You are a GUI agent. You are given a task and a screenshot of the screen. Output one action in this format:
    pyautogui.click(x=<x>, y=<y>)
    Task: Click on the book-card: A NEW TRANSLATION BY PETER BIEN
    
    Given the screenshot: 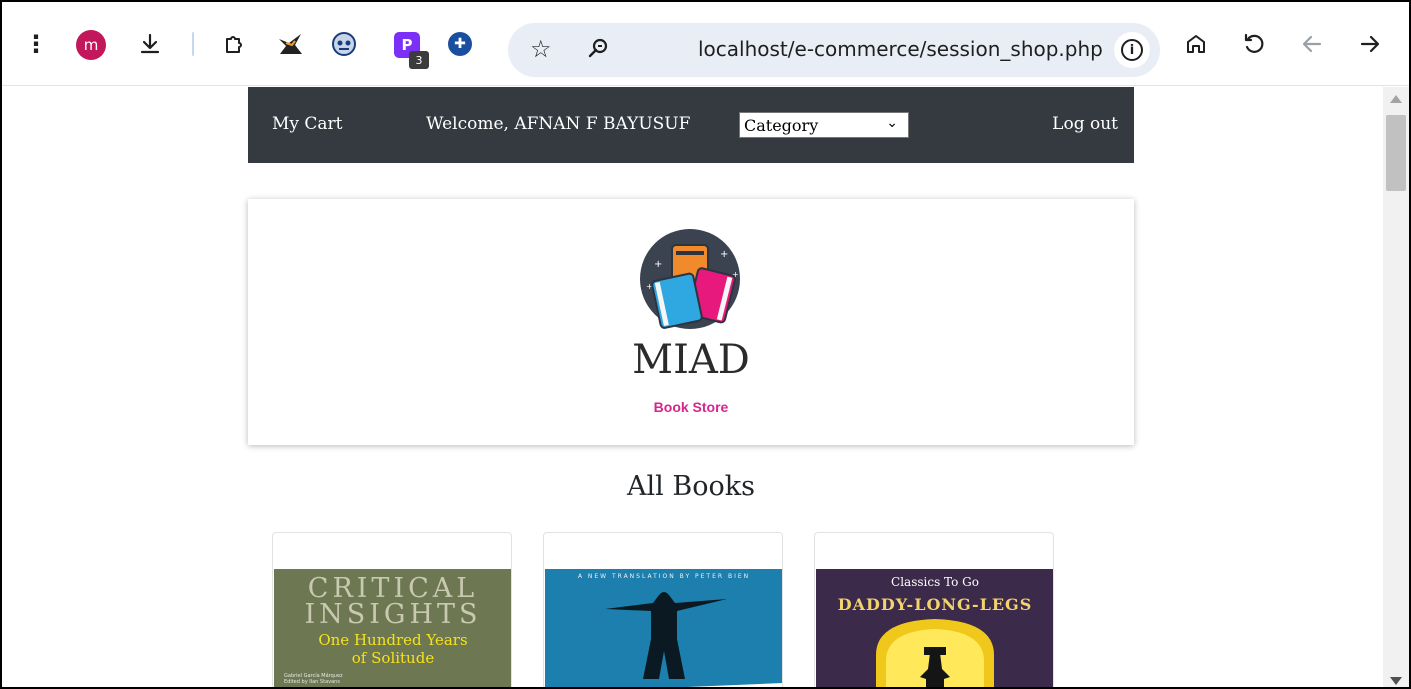 What is the action you would take?
    pyautogui.click(x=663, y=609)
    